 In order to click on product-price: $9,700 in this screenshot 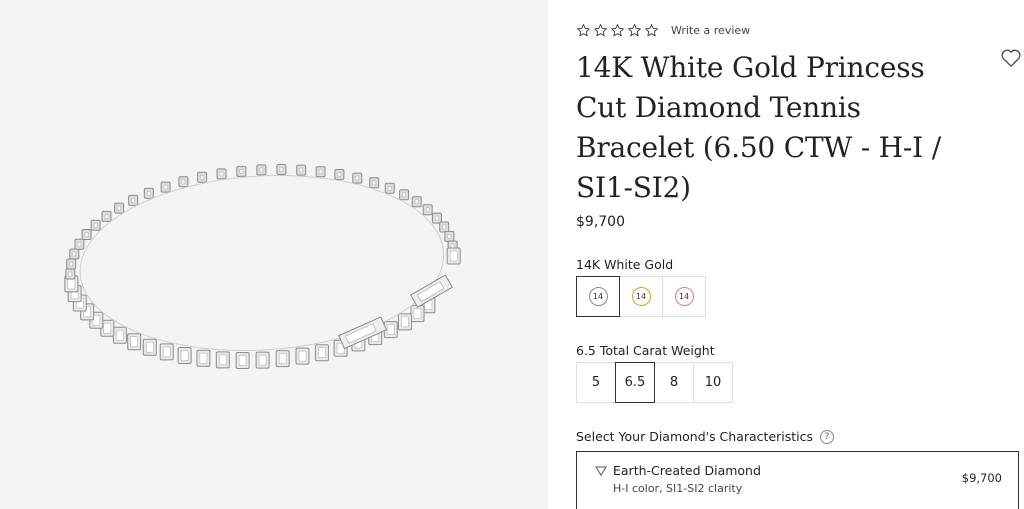, I will do `click(600, 222)`.